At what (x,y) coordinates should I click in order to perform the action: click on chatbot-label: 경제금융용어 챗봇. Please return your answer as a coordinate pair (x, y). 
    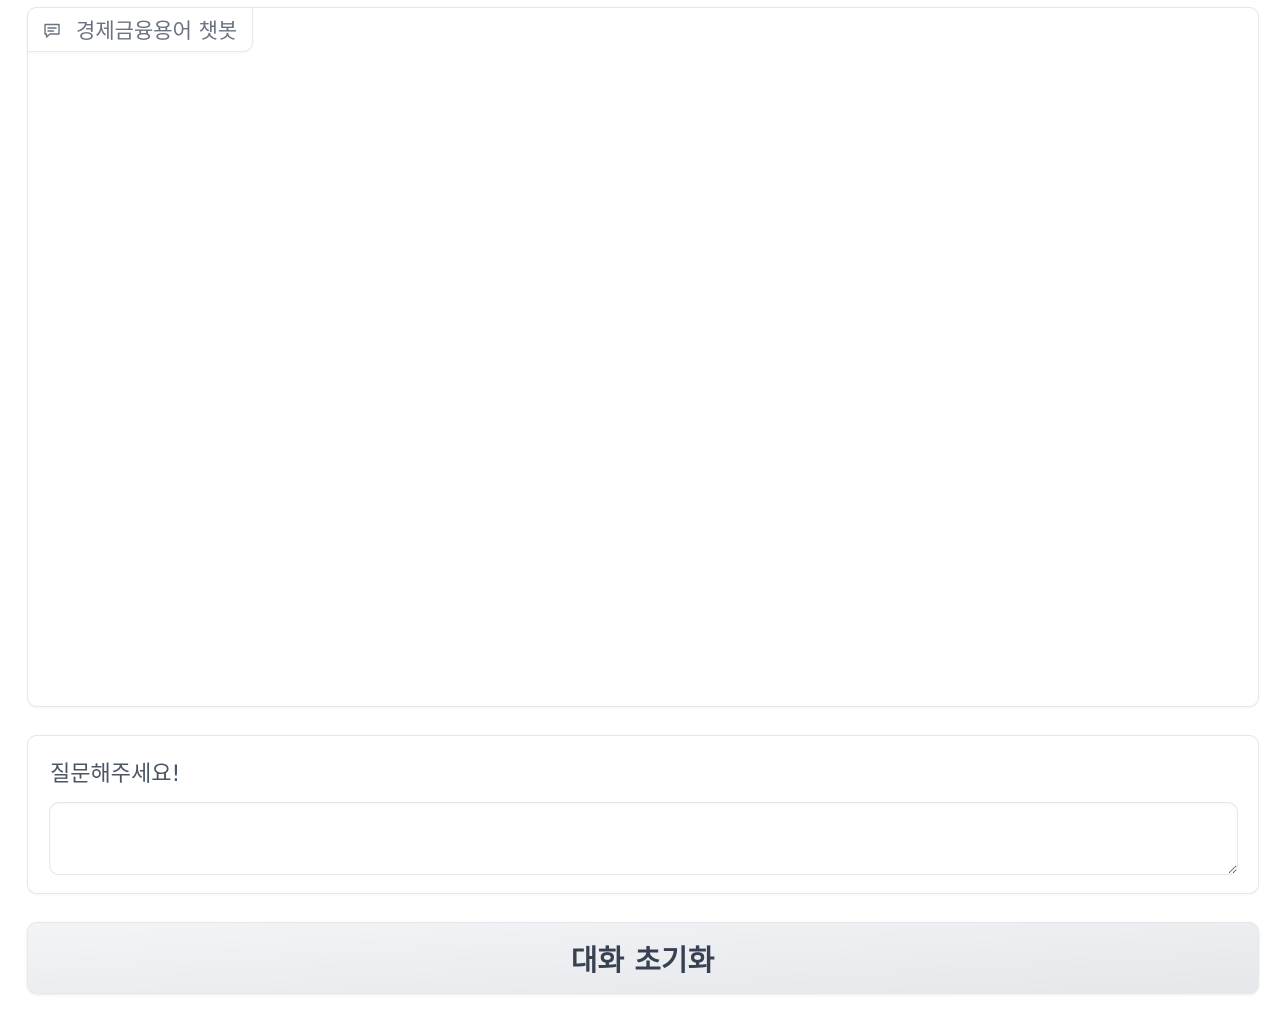
    Looking at the image, I should click on (140, 29).